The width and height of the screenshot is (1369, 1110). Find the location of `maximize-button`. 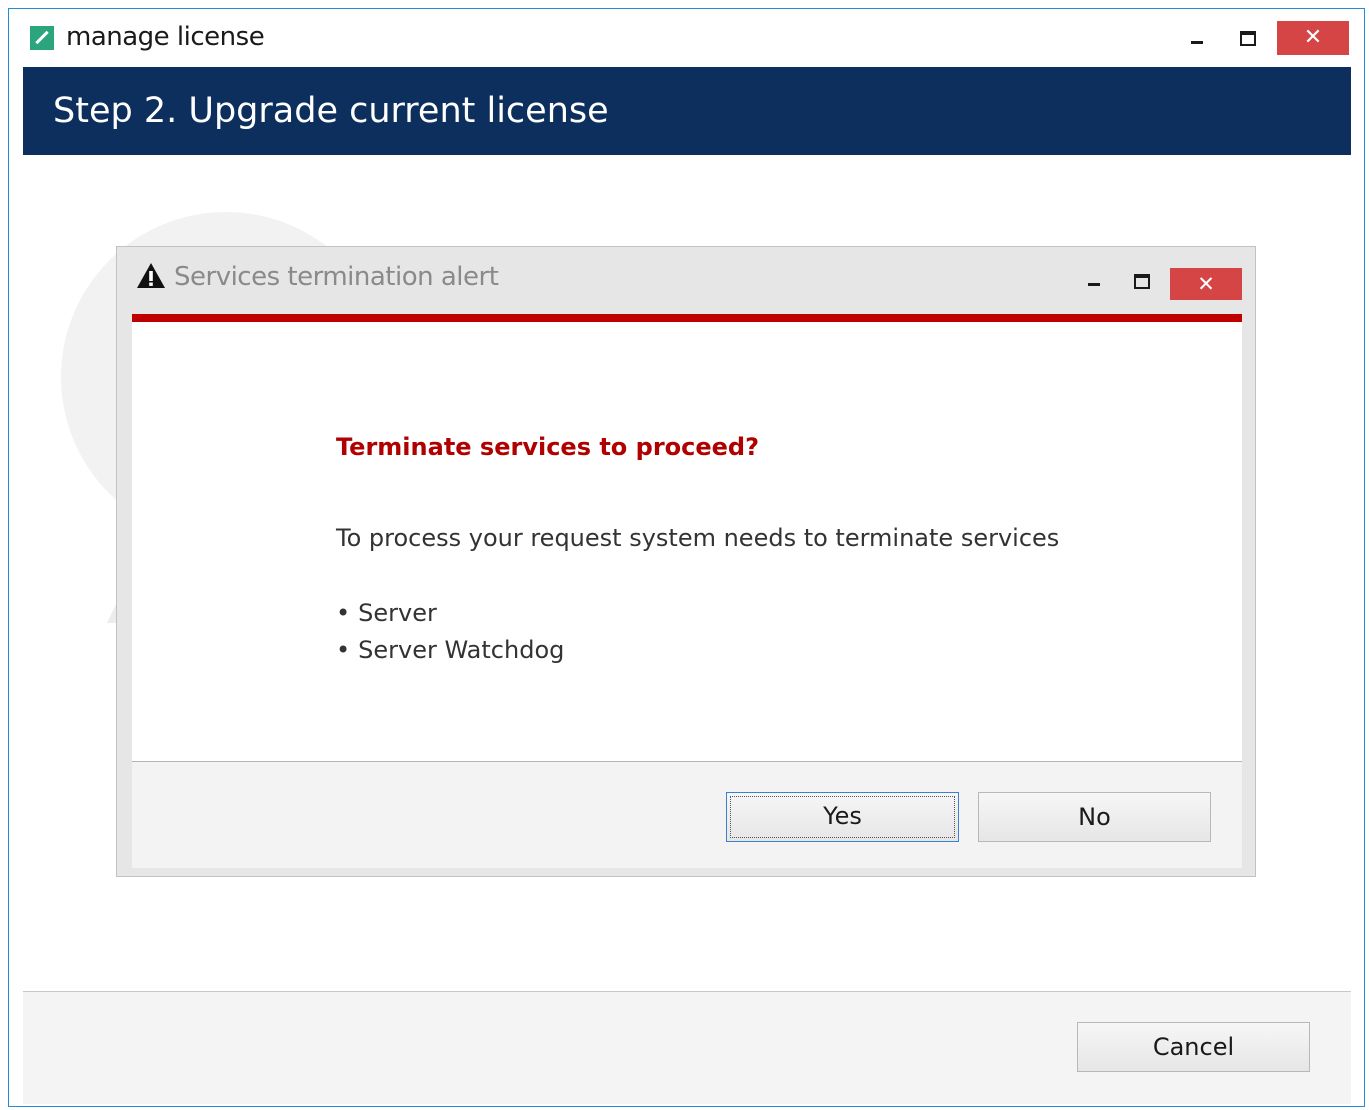

maximize-button is located at coordinates (1247, 38).